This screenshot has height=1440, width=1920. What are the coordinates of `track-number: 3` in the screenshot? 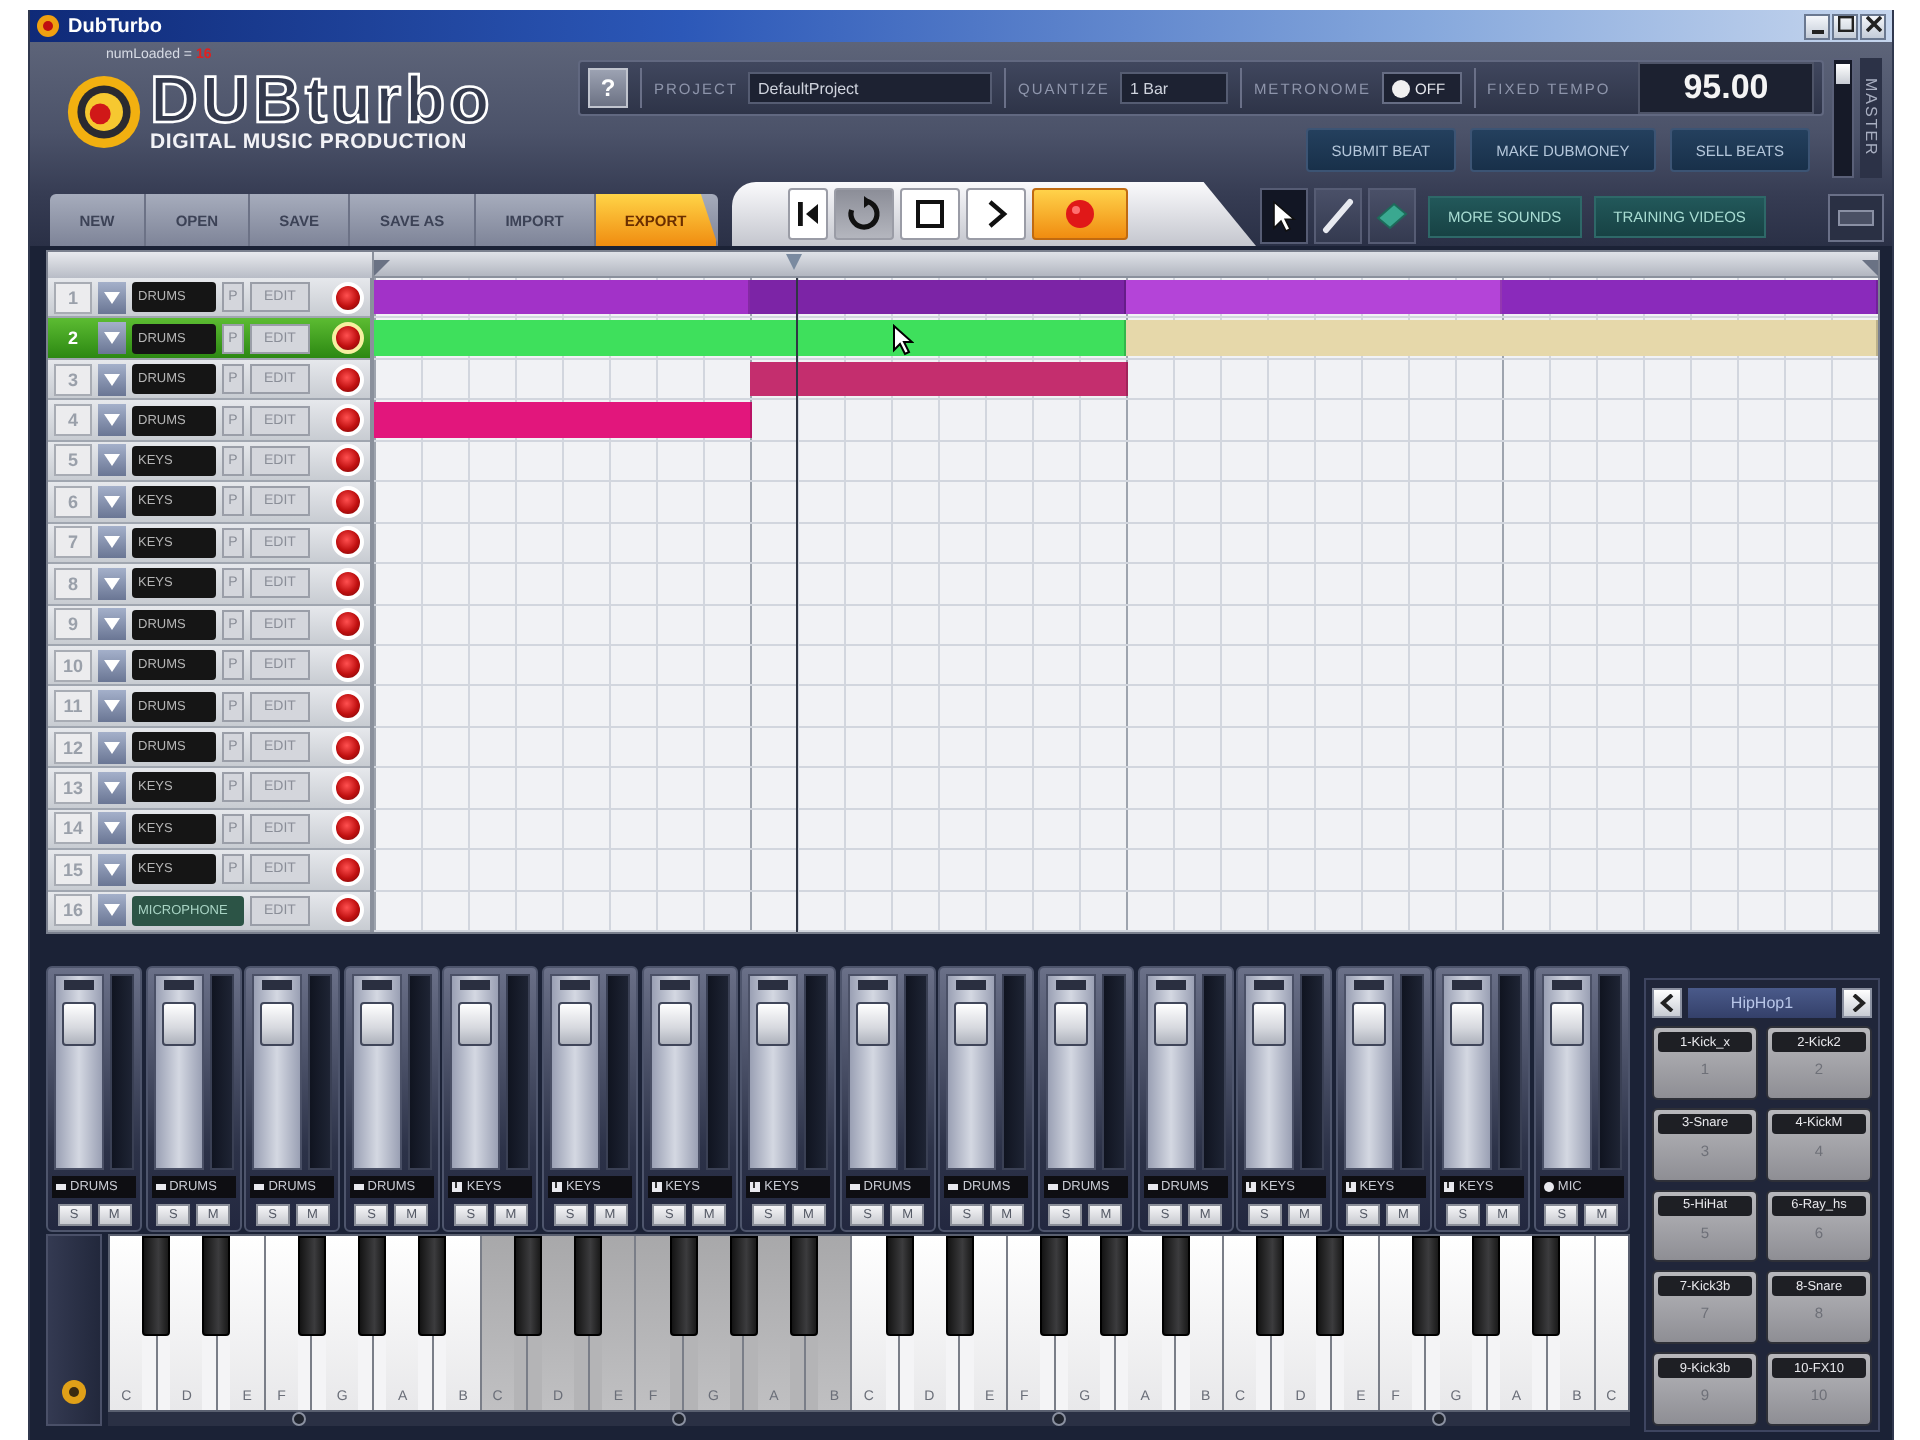 It's located at (73, 379).